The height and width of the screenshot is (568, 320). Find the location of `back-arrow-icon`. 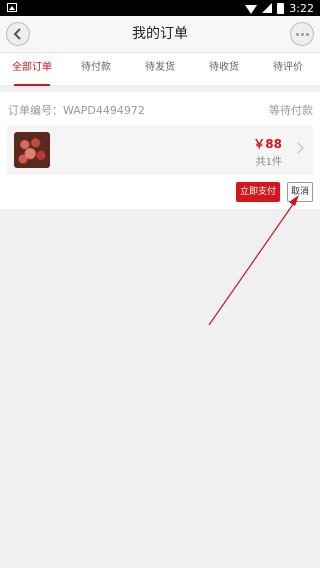

back-arrow-icon is located at coordinates (17, 34).